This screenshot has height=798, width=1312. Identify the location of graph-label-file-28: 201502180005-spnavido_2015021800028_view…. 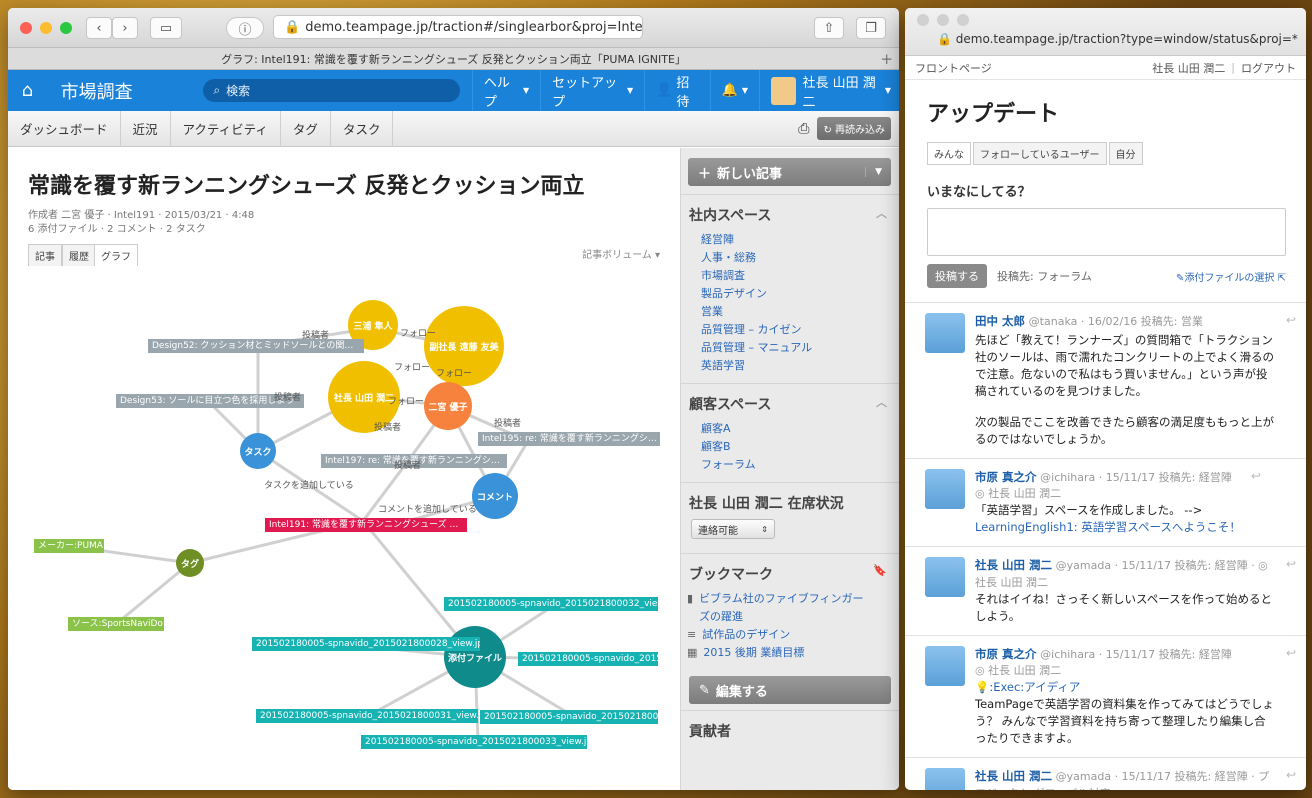
(366, 644).